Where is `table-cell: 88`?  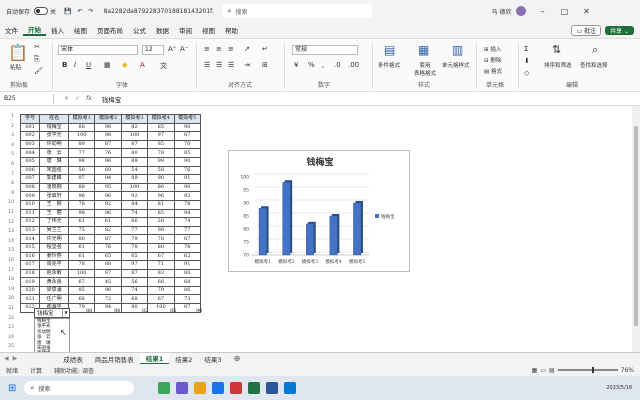
table-cell: 88 is located at coordinates (108, 265).